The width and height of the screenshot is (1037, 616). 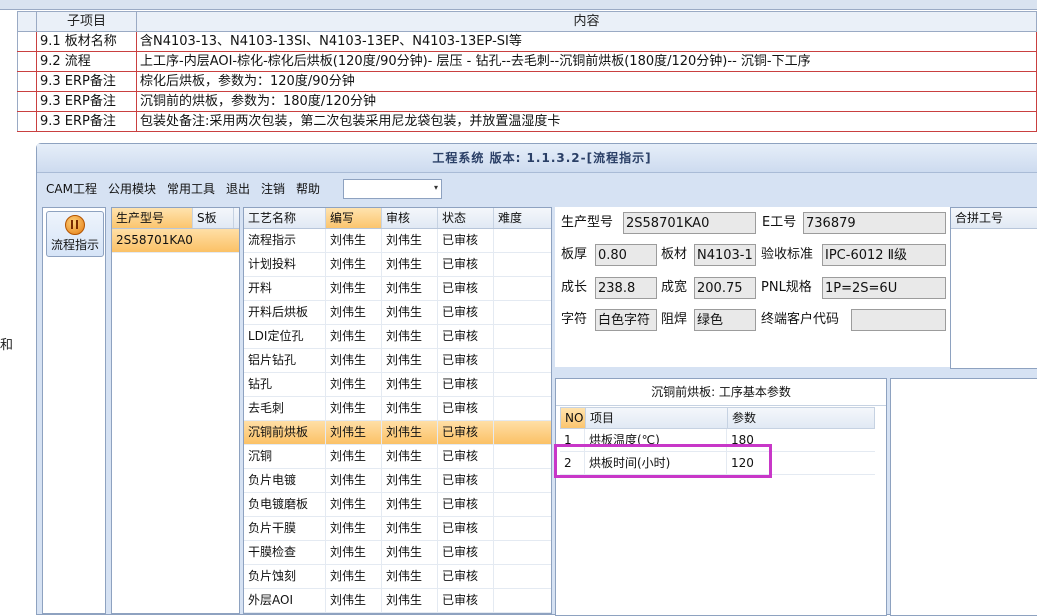 What do you see at coordinates (354, 218) in the screenshot?
I see `header-writer: 编写` at bounding box center [354, 218].